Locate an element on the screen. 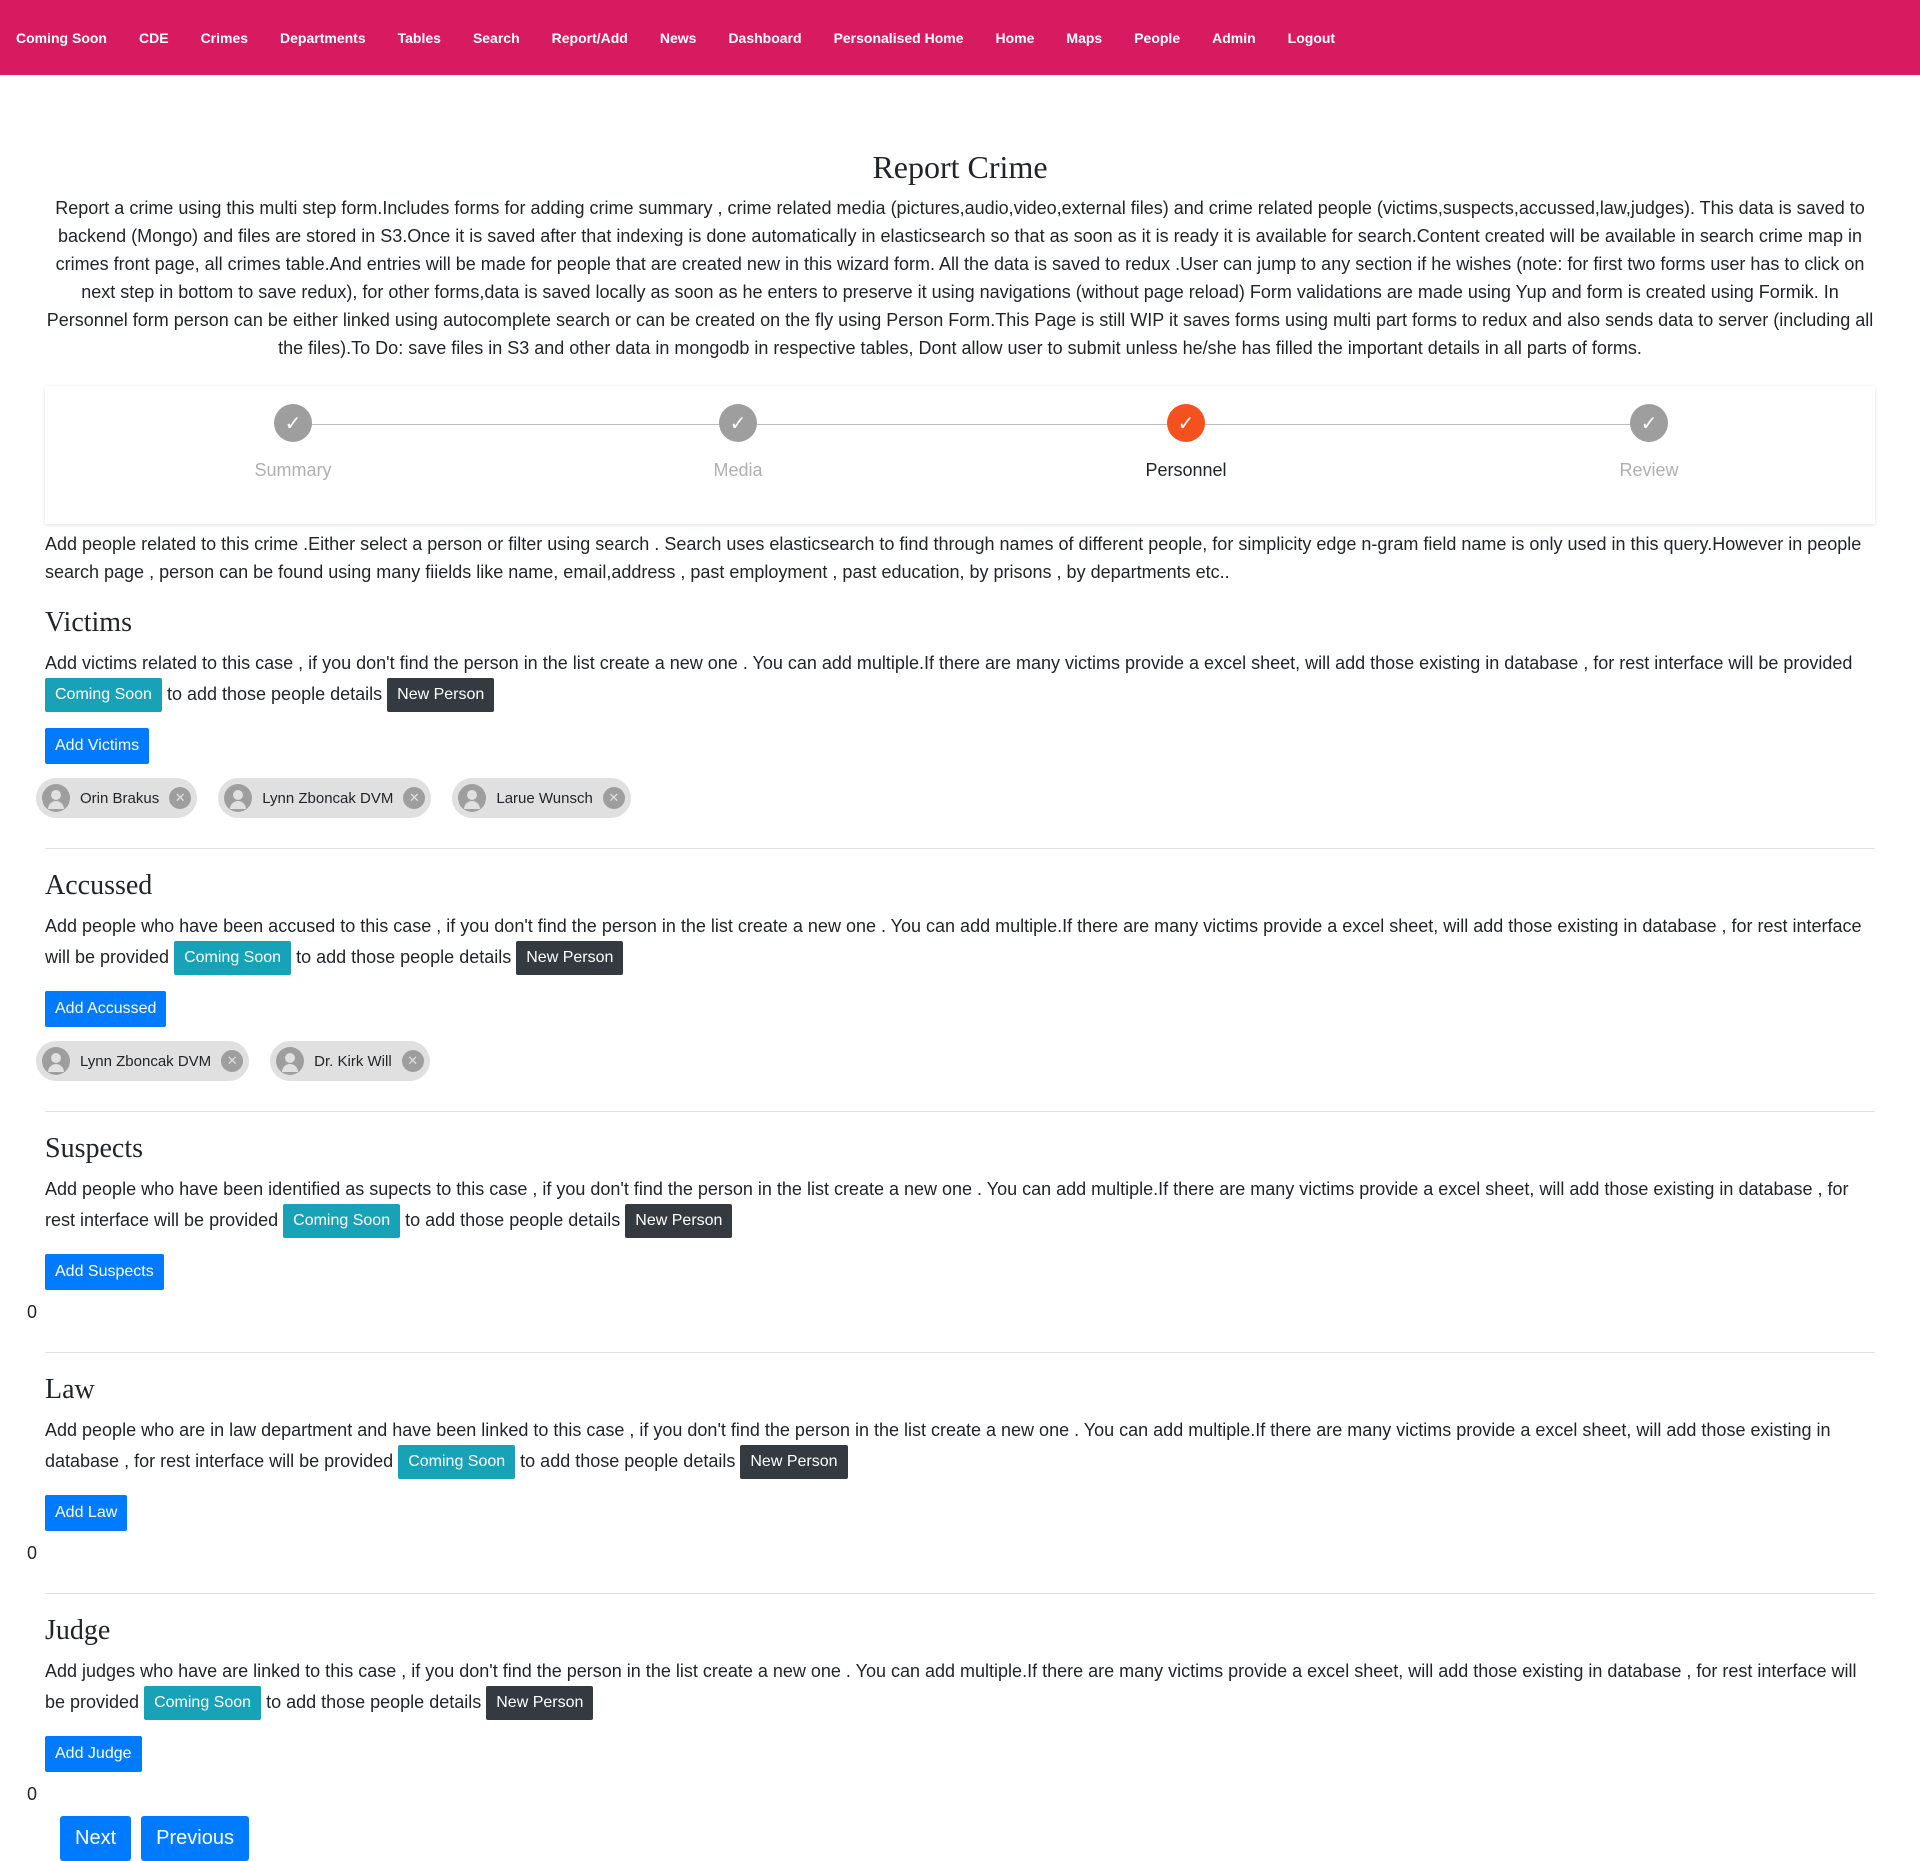 The width and height of the screenshot is (1920, 1861). step-label: Review is located at coordinates (1649, 470).